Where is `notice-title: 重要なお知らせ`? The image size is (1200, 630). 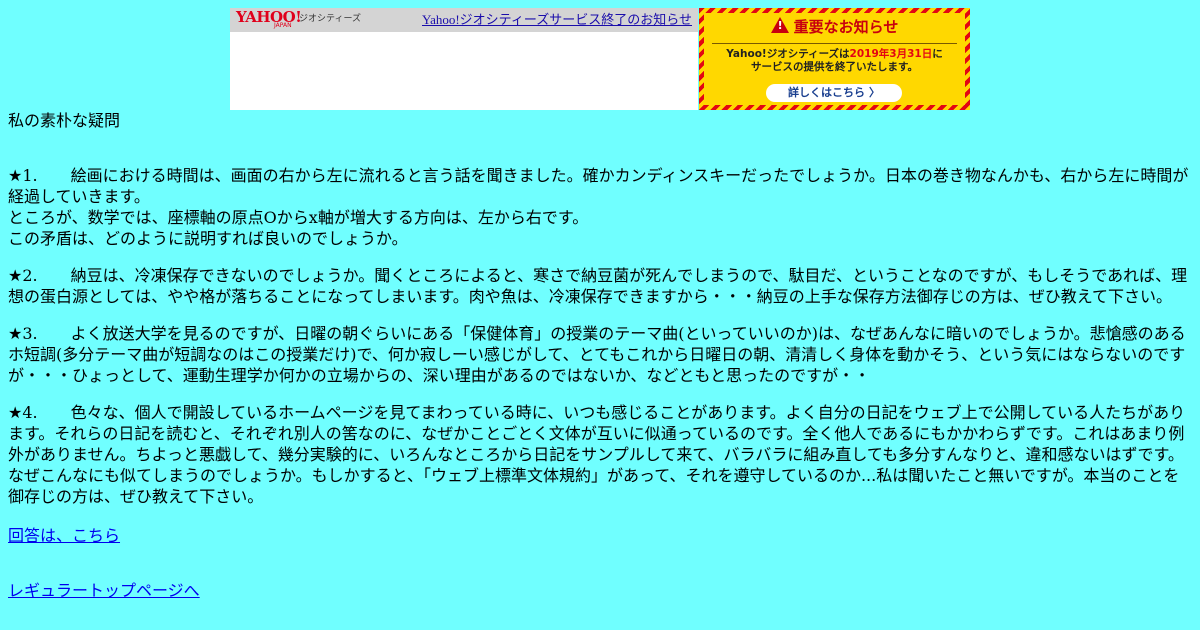
notice-title: 重要なお知らせ is located at coordinates (834, 27).